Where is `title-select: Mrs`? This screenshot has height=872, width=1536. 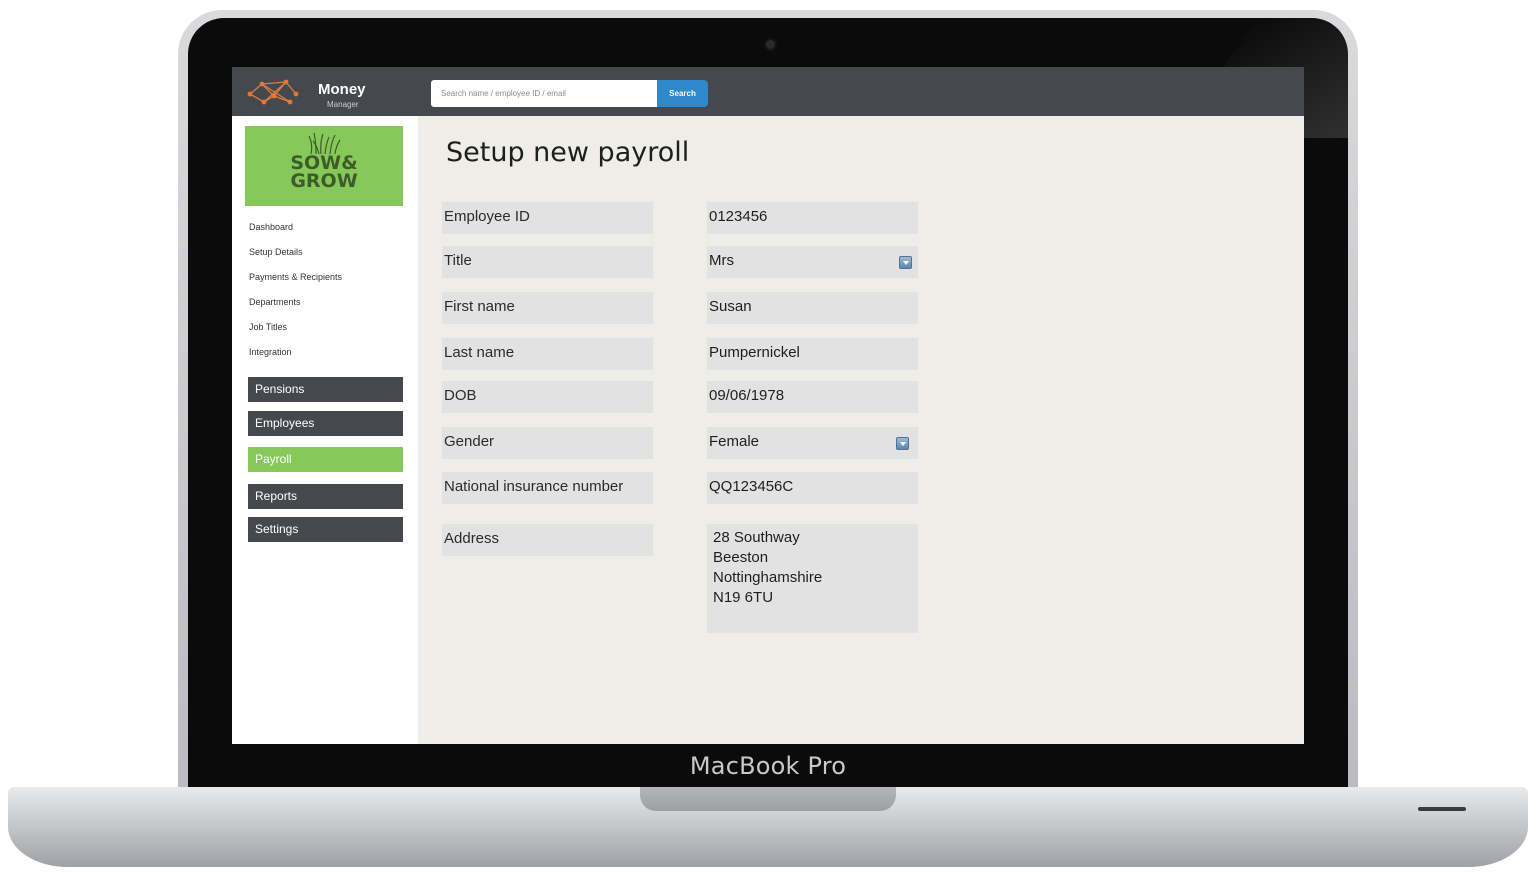 title-select: Mrs is located at coordinates (812, 262).